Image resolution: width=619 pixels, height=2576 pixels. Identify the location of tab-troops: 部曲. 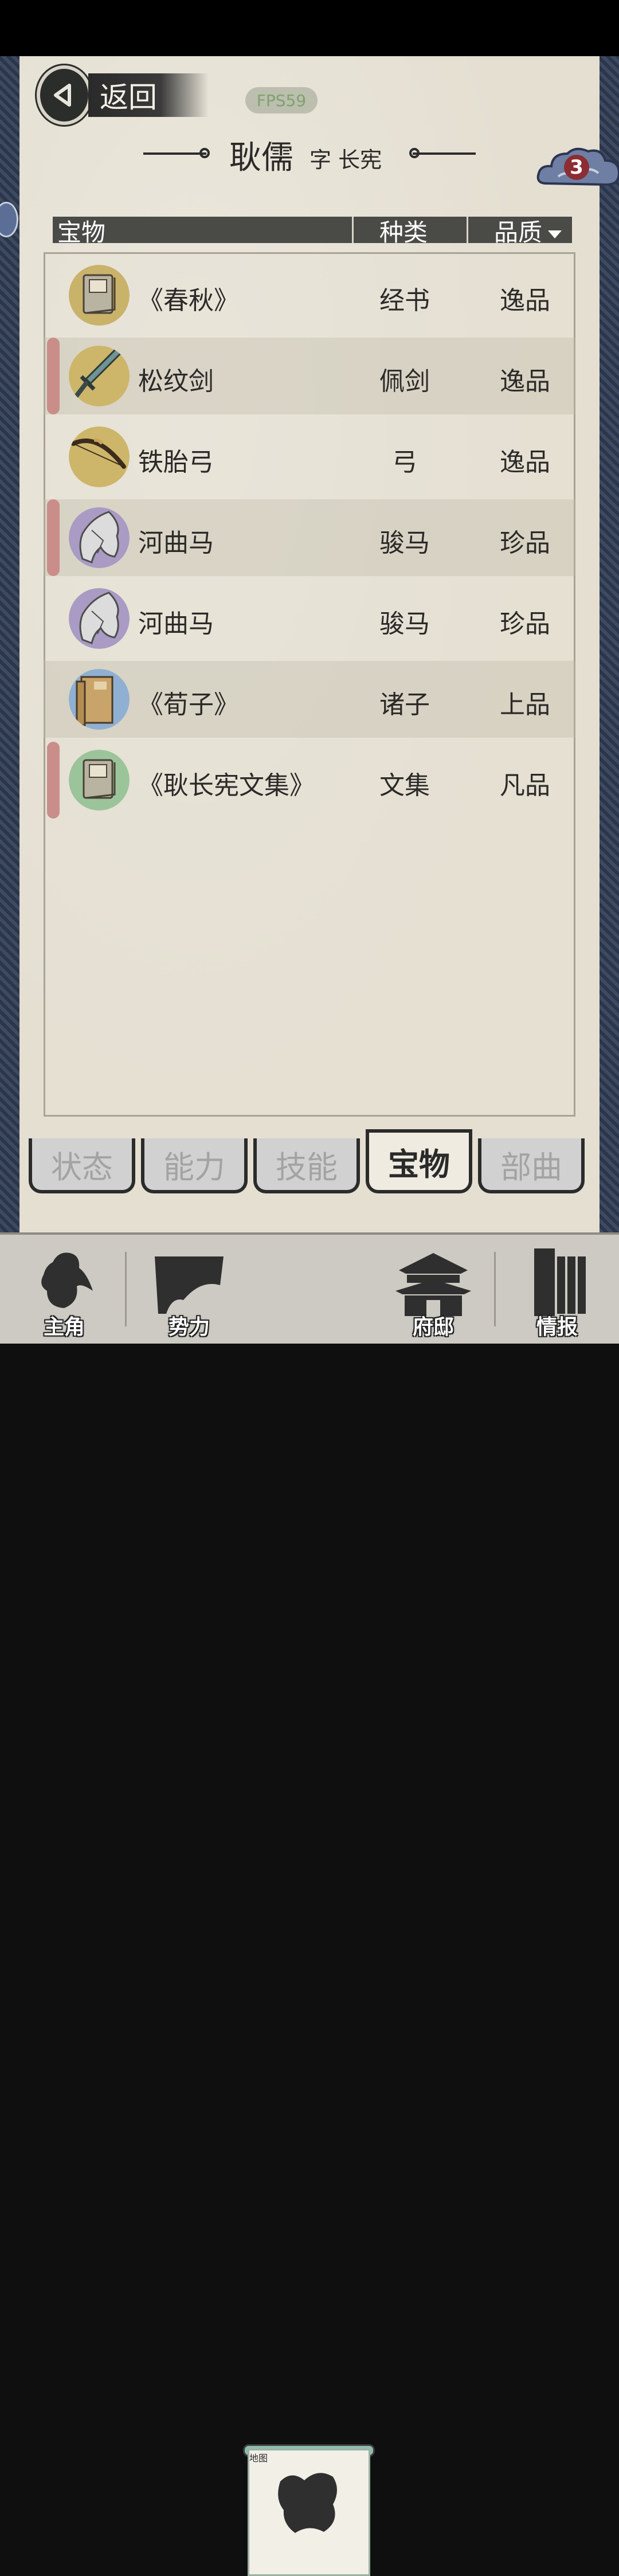
(531, 1165).